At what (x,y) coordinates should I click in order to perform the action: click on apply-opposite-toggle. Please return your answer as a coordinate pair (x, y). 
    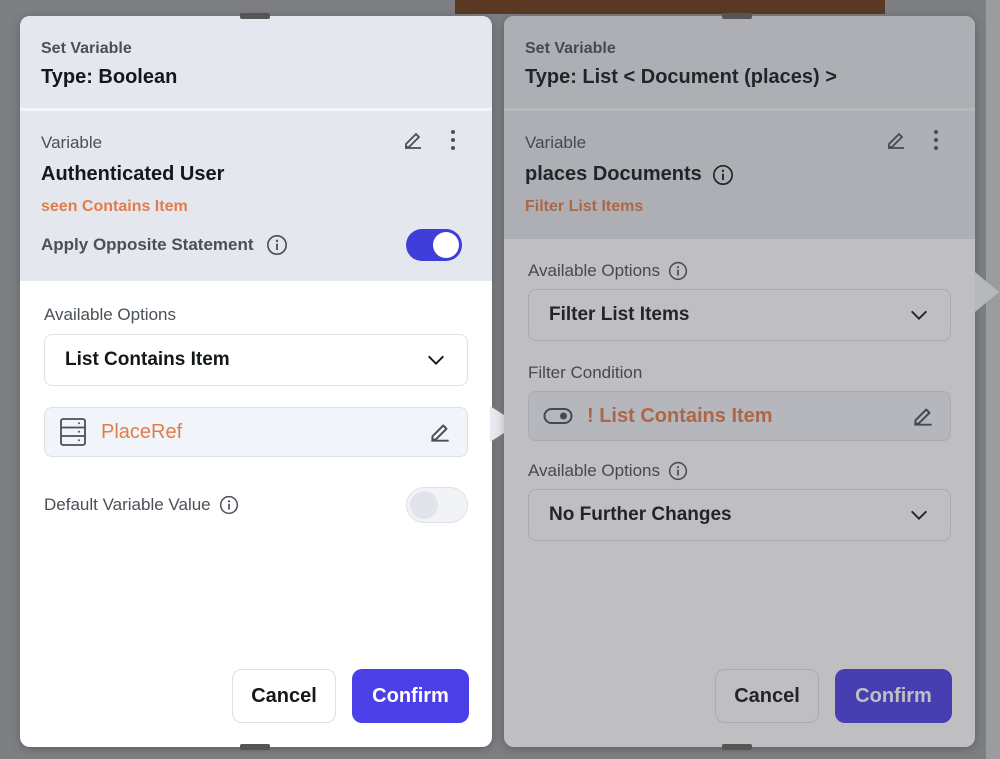
    Looking at the image, I should click on (434, 245).